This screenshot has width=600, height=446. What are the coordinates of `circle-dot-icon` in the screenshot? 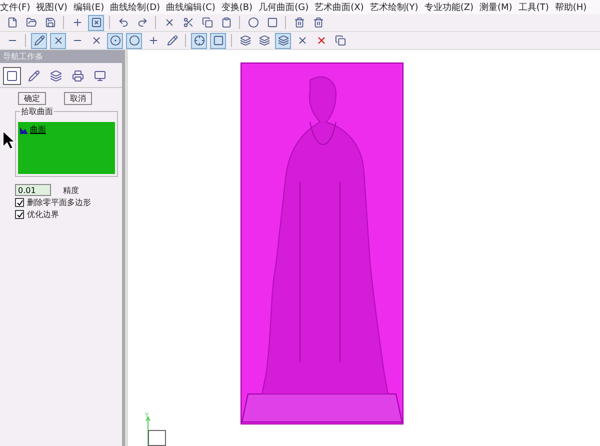 It's located at (115, 40).